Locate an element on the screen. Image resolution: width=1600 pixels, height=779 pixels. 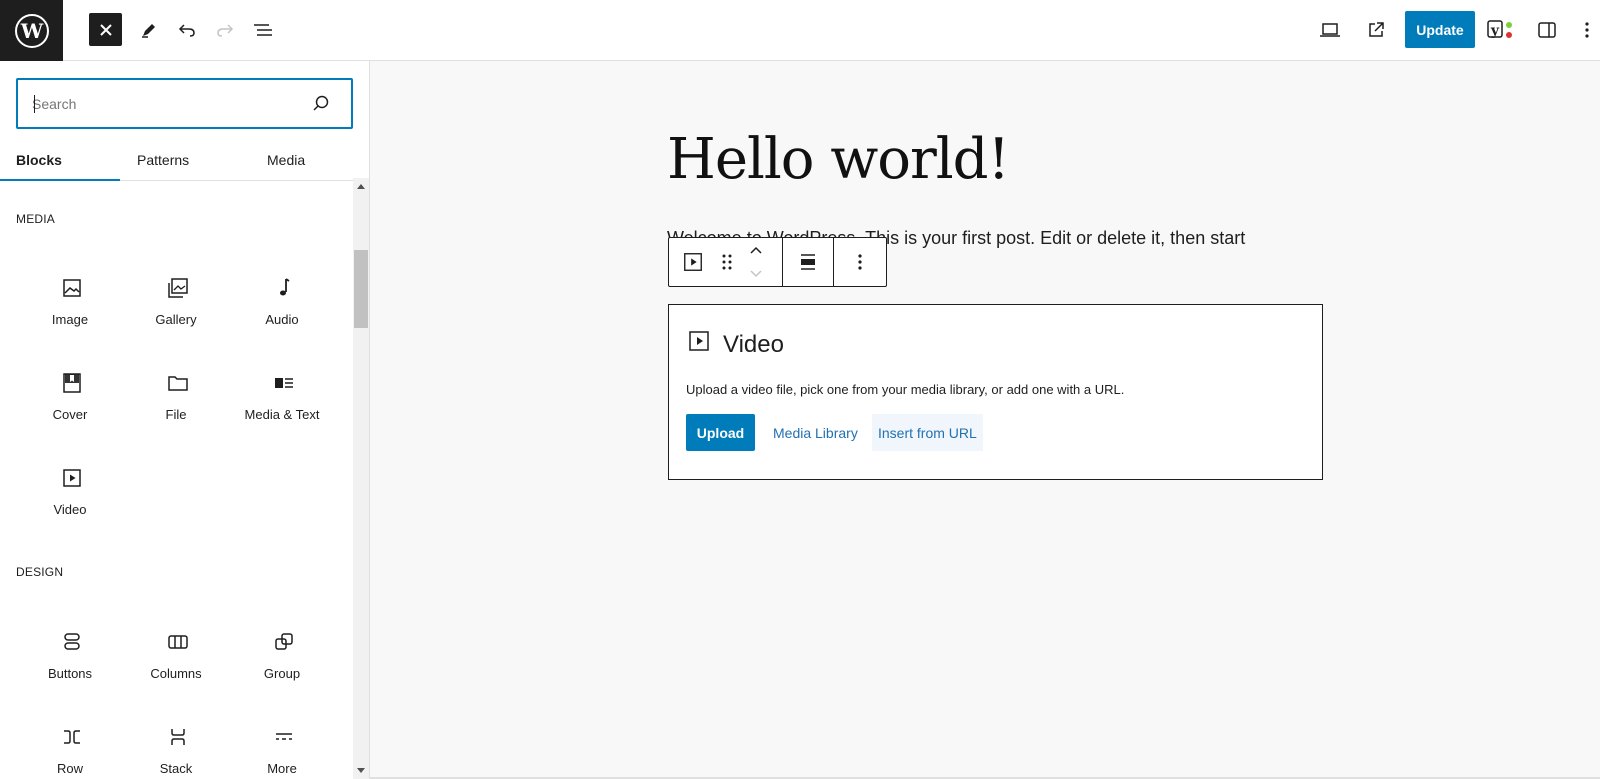
more-icon is located at coordinates (284, 736).